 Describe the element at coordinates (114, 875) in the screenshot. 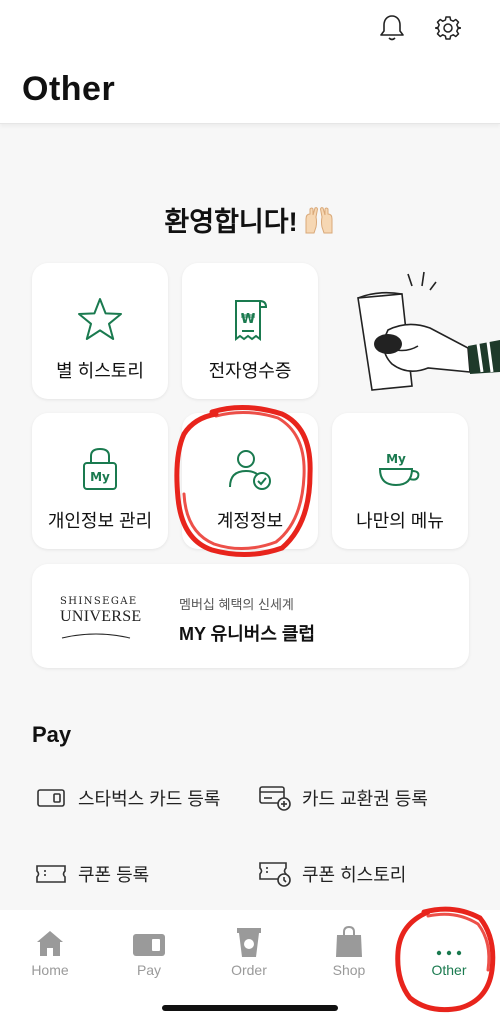

I see `pay-item-label: 쿠폰 등록` at that location.